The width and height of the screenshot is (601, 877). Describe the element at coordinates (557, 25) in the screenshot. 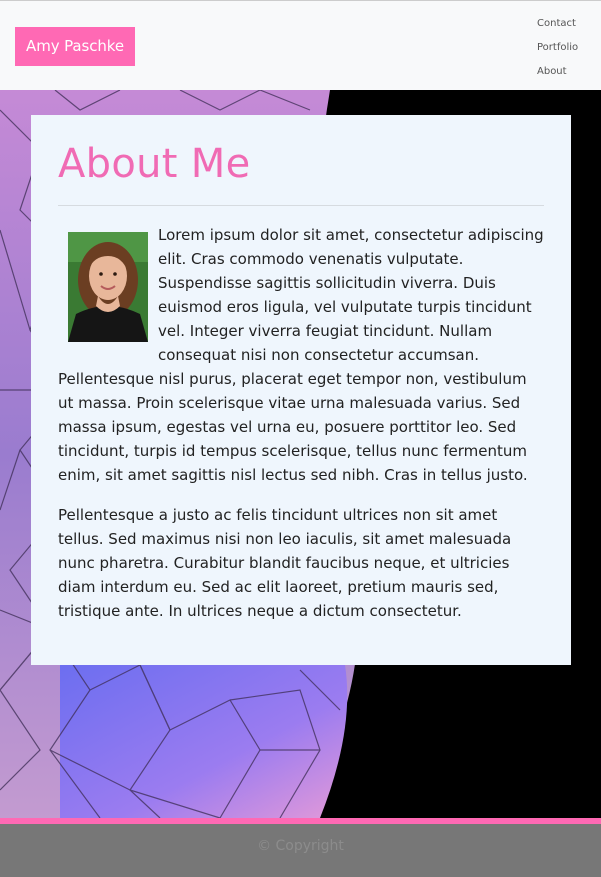

I see `nav-link-contact: Contact` at that location.